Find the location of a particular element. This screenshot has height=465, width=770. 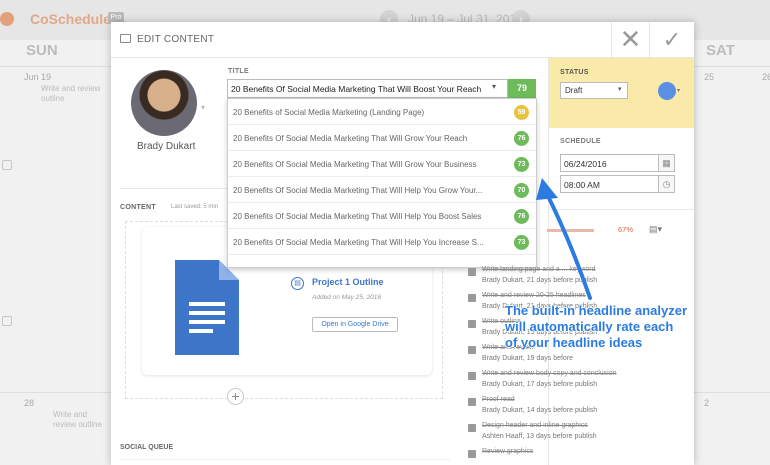

status-label: STATUS is located at coordinates (574, 72).